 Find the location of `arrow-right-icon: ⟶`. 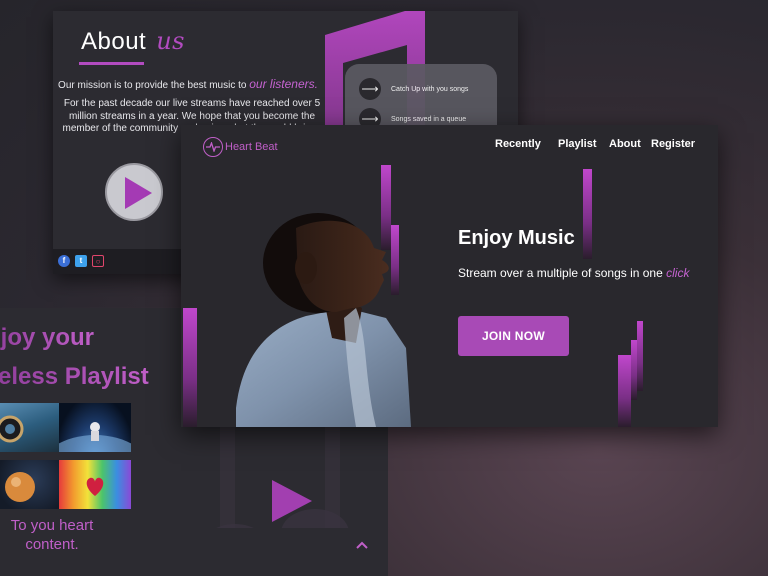

arrow-right-icon: ⟶ is located at coordinates (370, 89).